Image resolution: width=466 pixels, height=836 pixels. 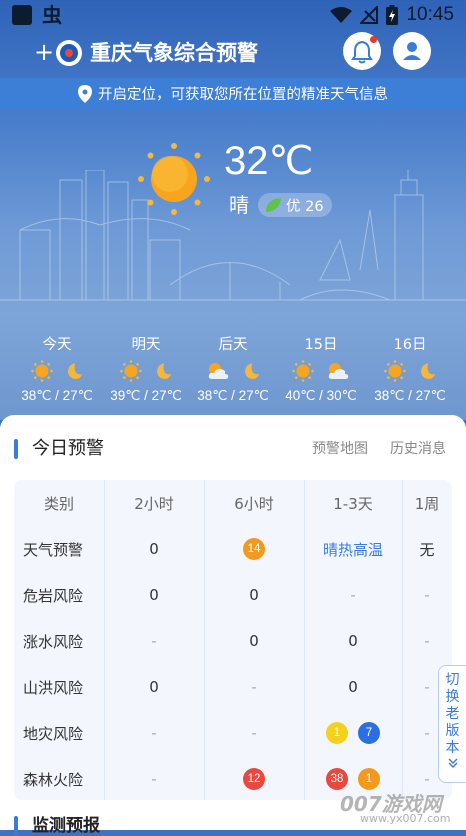 What do you see at coordinates (44, 52) in the screenshot?
I see `add-city-button: +` at bounding box center [44, 52].